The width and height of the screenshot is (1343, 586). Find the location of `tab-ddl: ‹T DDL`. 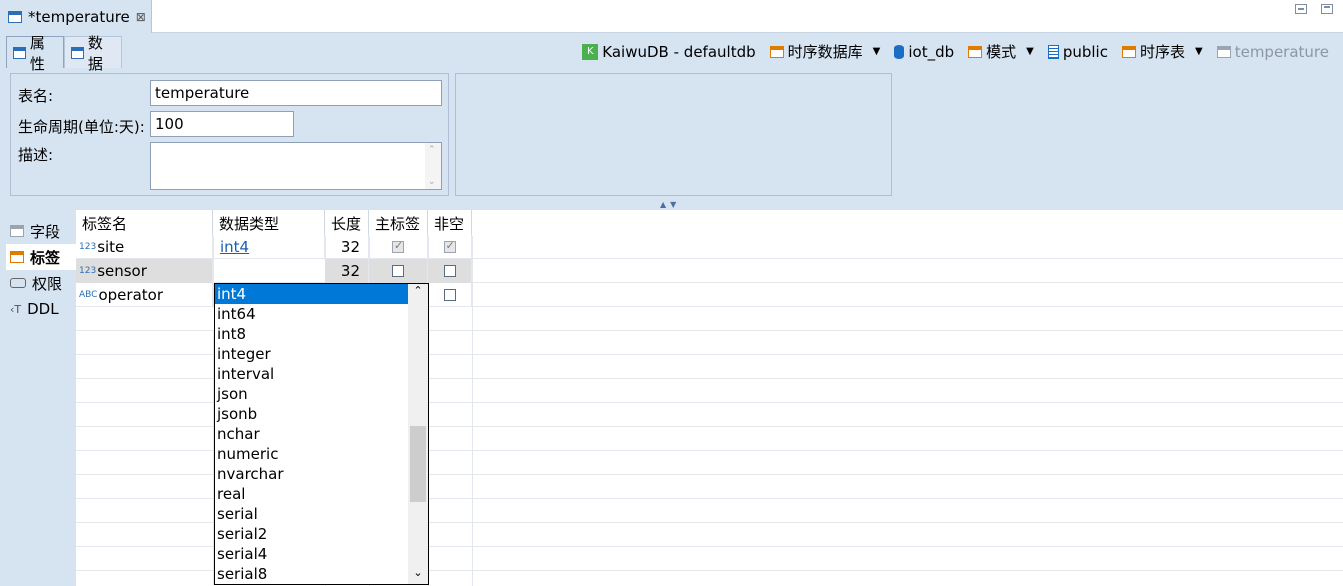

tab-ddl: ‹T DDL is located at coordinates (41, 309).